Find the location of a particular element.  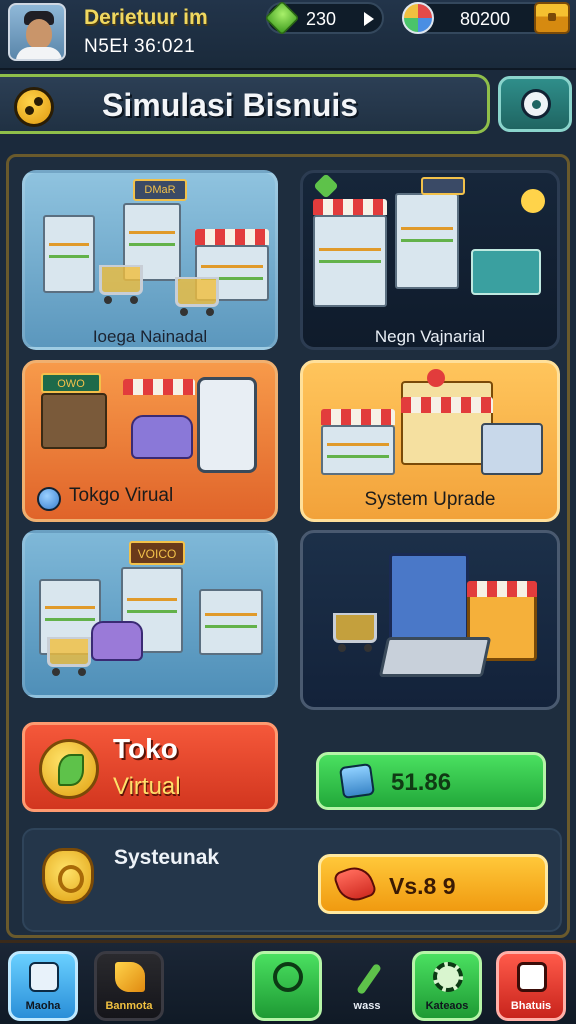

nav-button-2: Banmota is located at coordinates (129, 986).